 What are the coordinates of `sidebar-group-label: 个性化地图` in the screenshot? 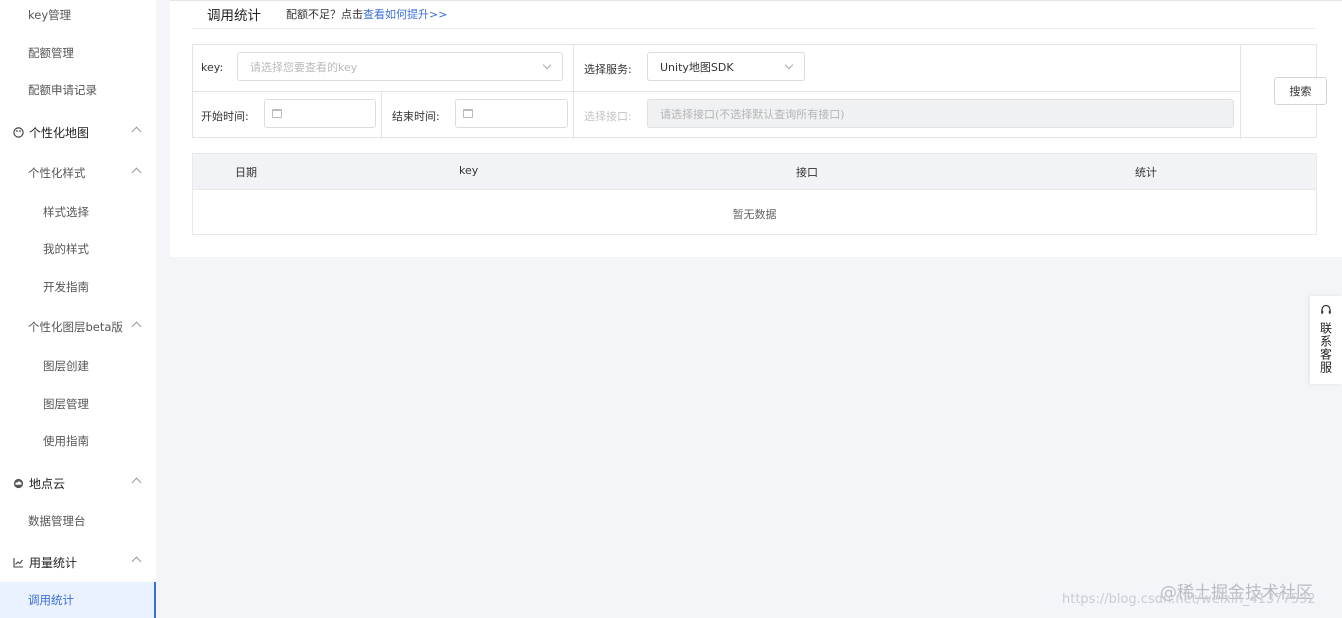 It's located at (59, 132).